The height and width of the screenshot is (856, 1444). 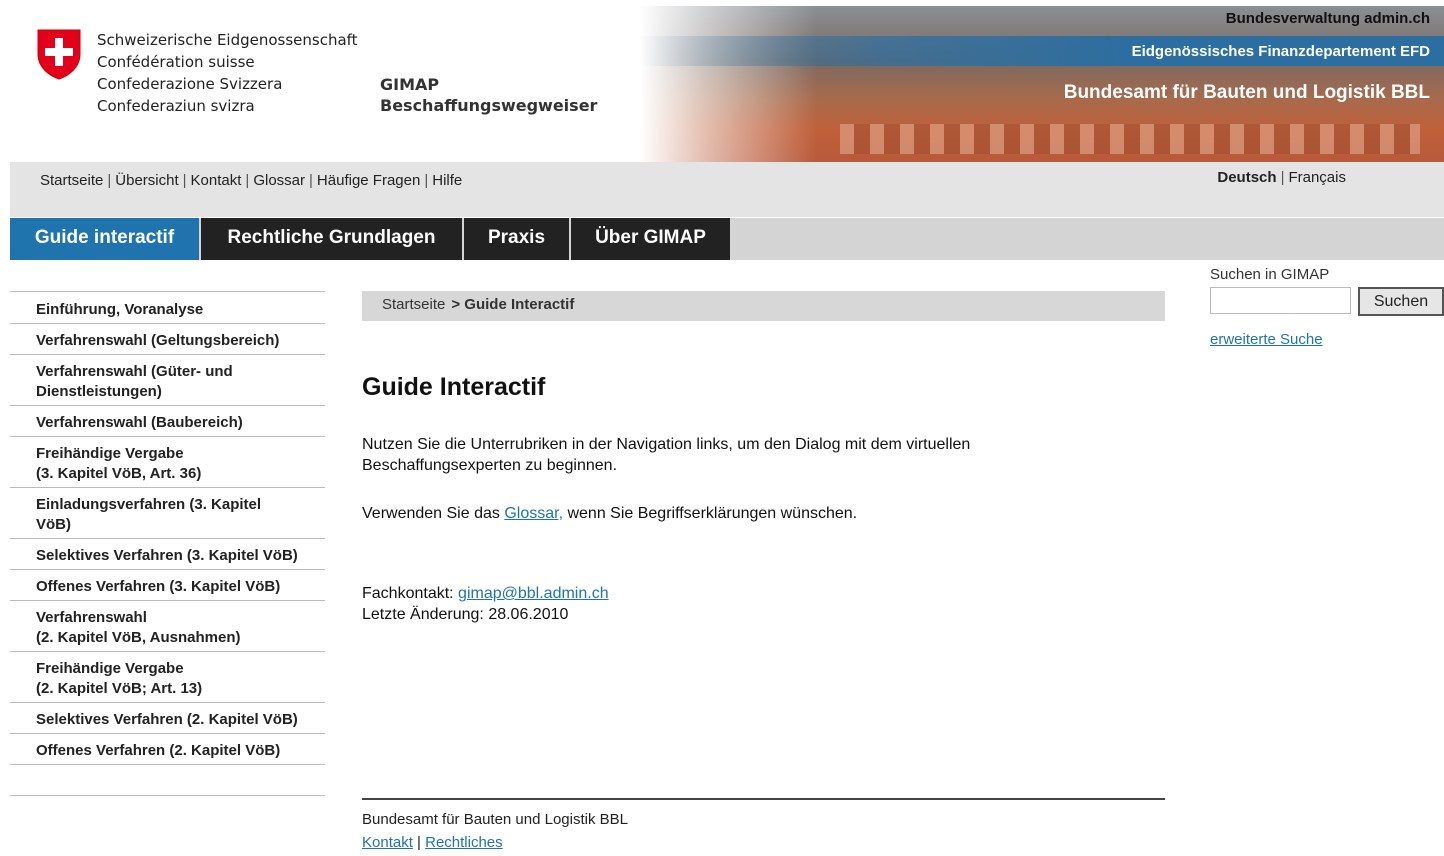 I want to click on sidebar-item: Selektives Verfahren (2. Kapitel VöB), so click(x=167, y=717).